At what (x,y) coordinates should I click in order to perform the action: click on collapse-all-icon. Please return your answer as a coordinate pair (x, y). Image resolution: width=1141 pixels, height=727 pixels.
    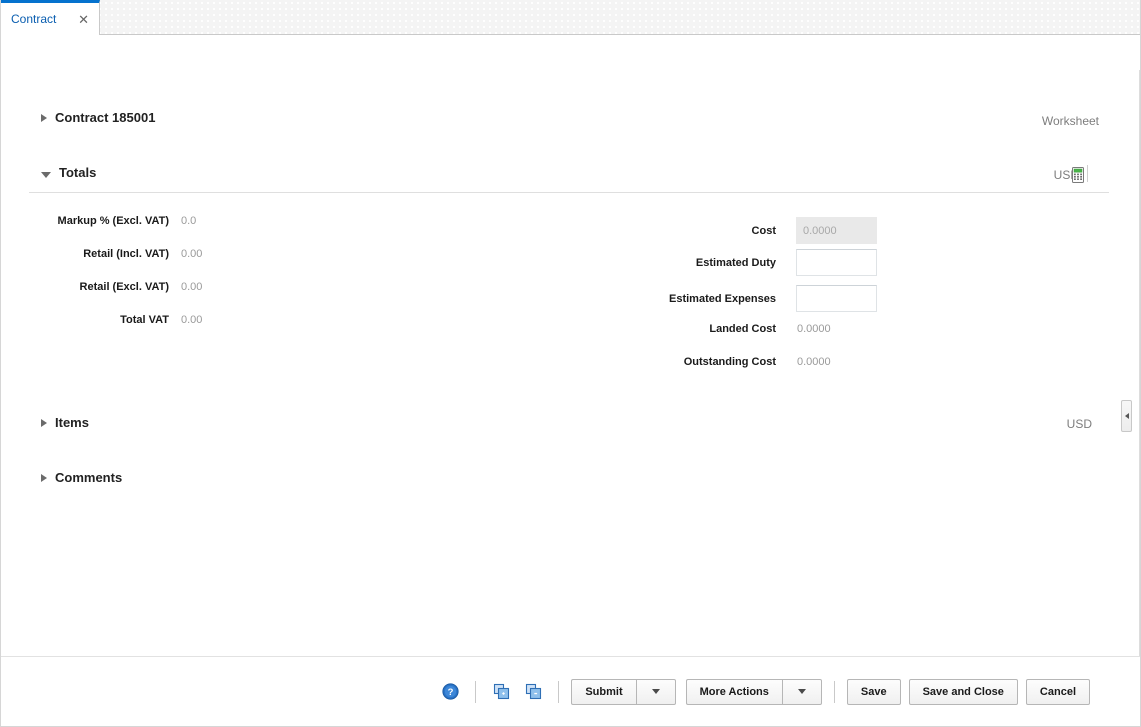
    Looking at the image, I should click on (533, 692).